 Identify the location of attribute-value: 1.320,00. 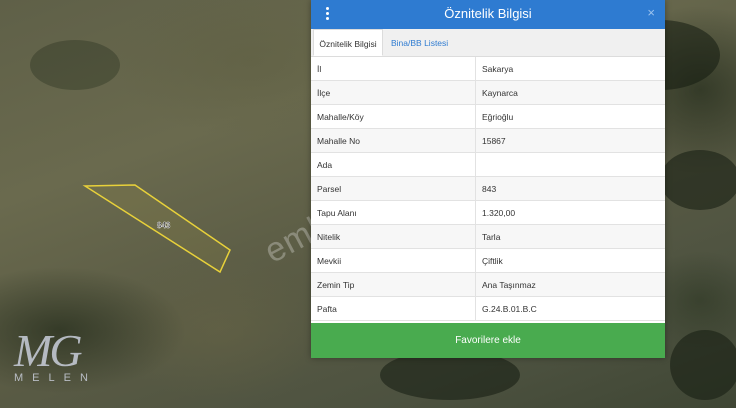
(570, 212).